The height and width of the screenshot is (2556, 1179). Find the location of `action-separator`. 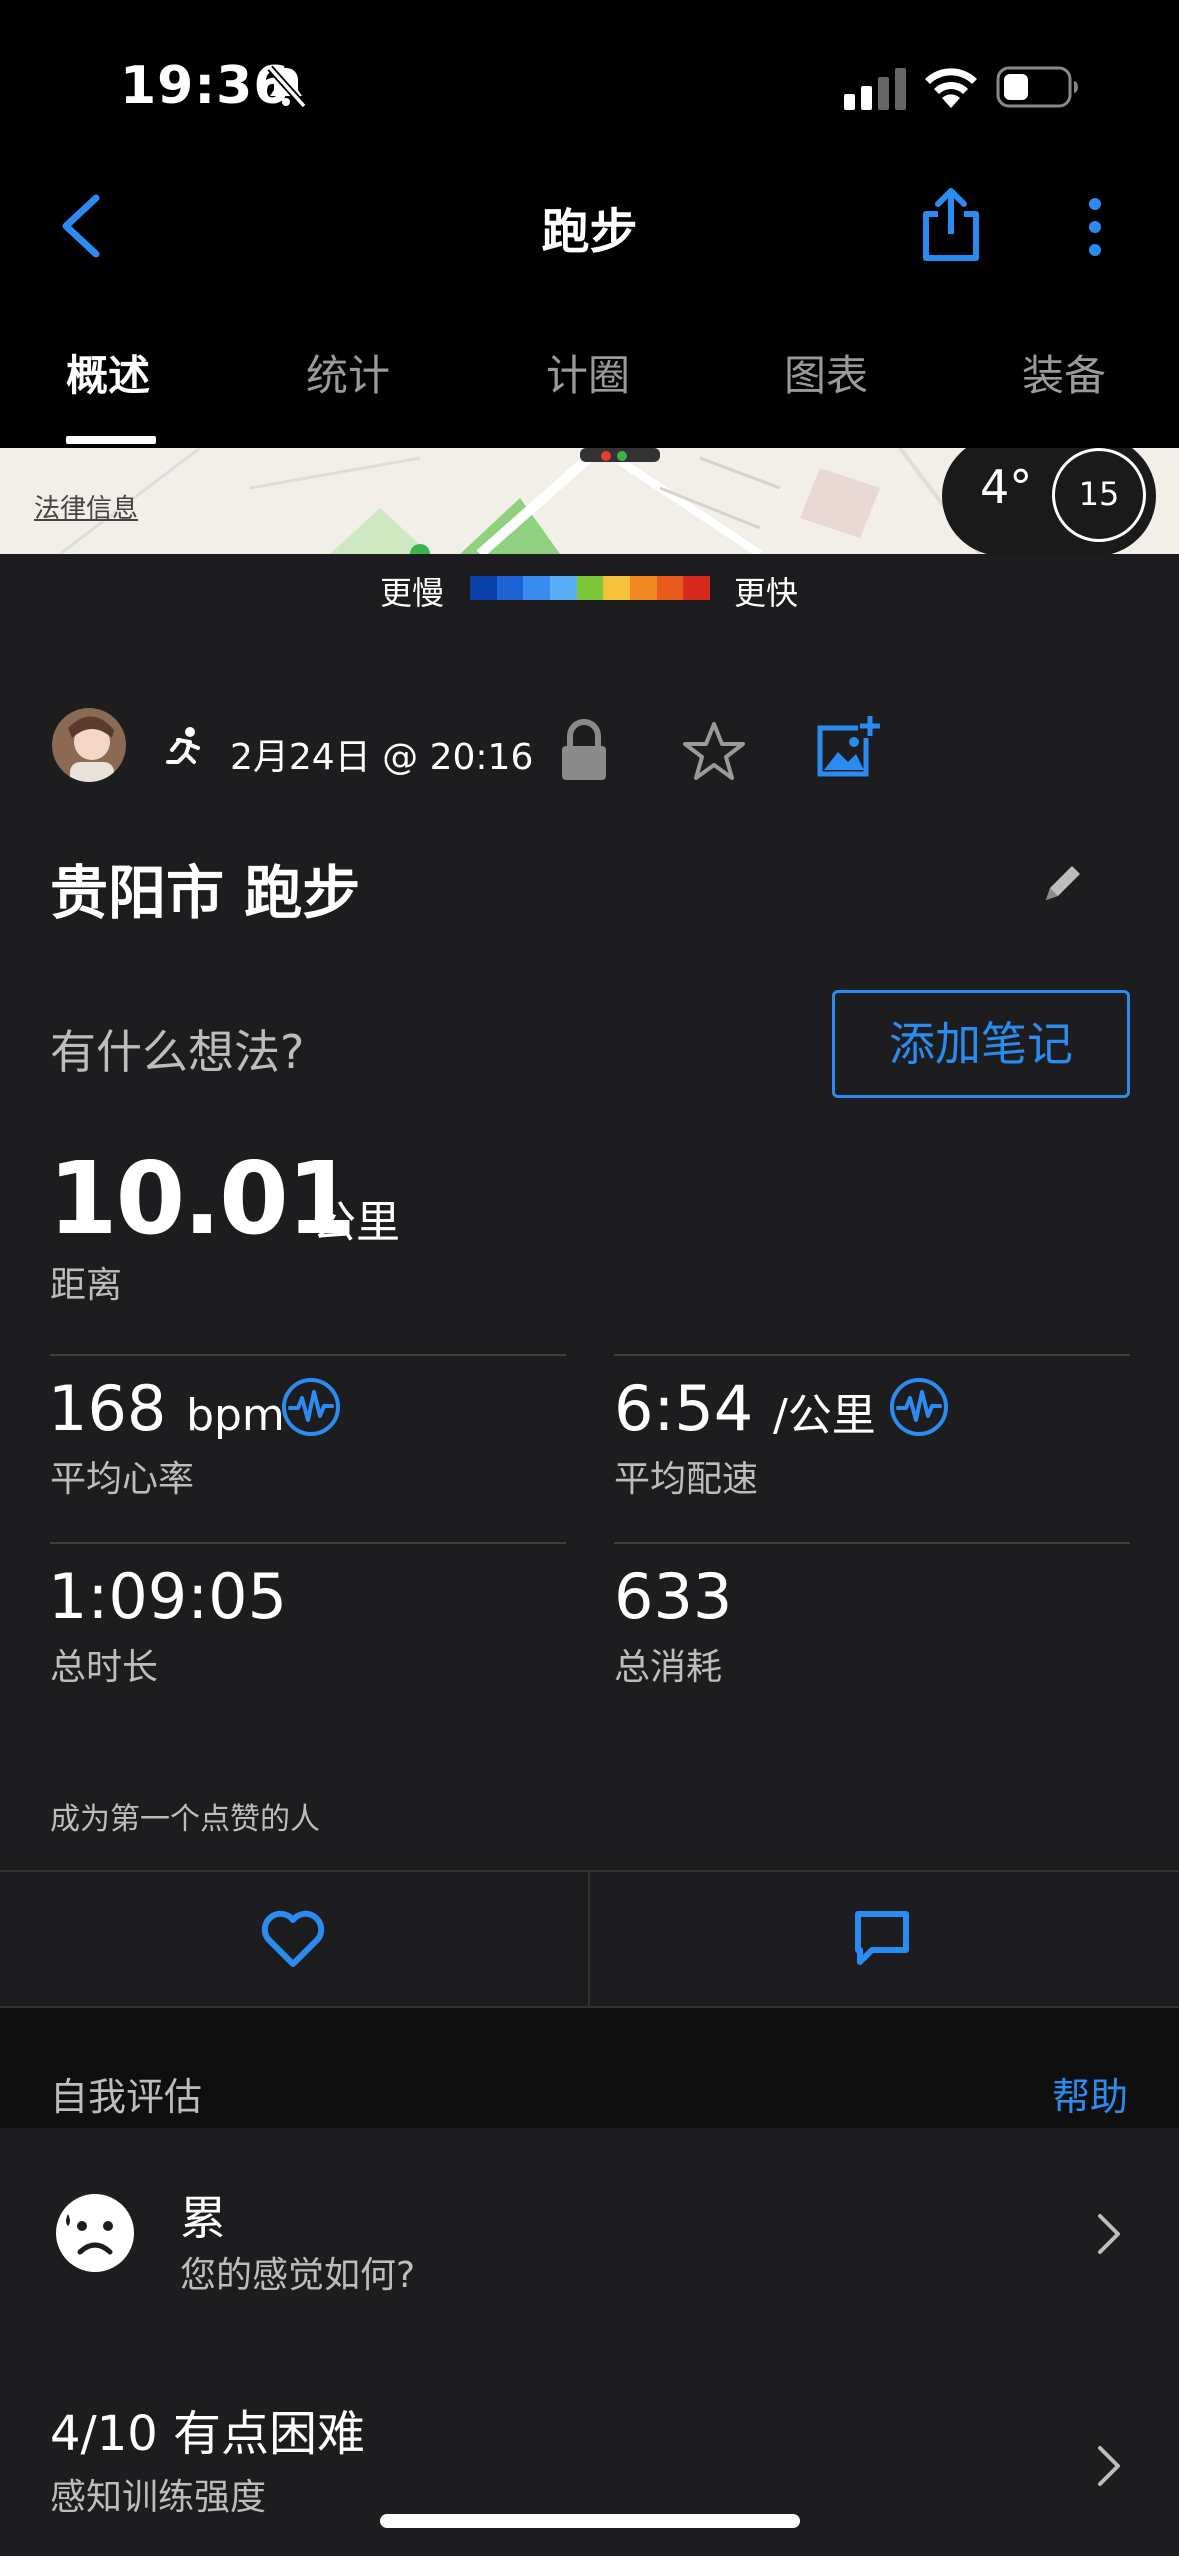

action-separator is located at coordinates (589, 1941).